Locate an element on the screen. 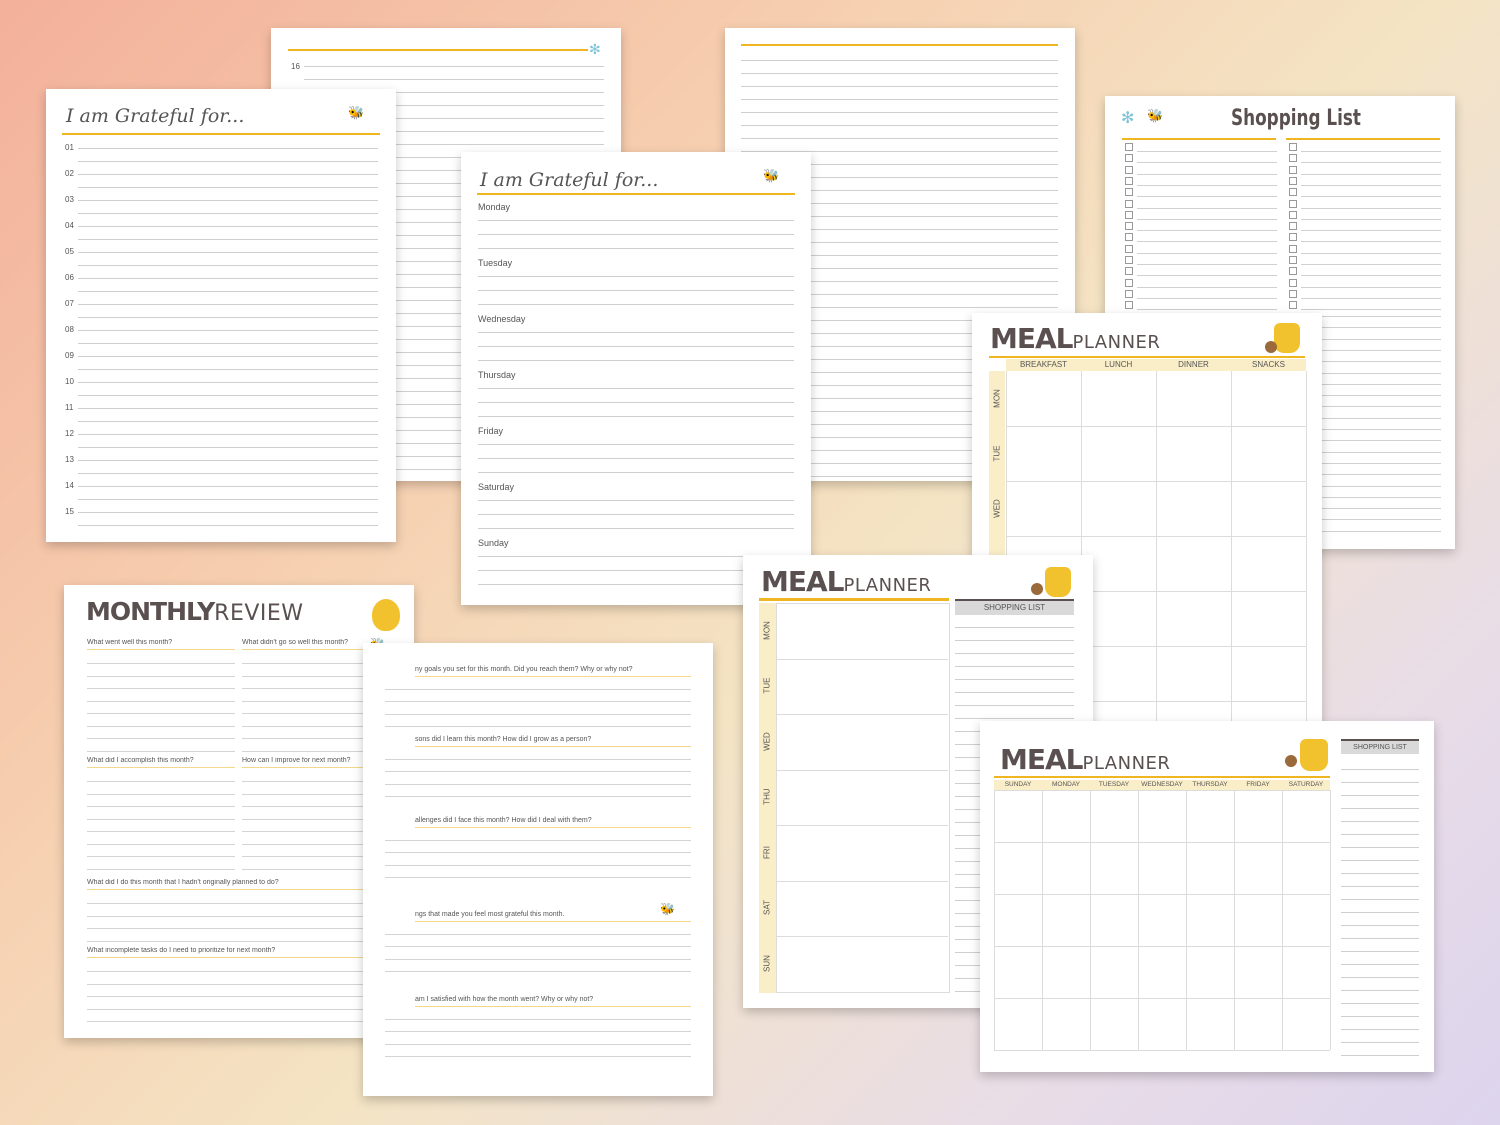 The width and height of the screenshot is (1500, 1125). accent-rule is located at coordinates (1147, 357).